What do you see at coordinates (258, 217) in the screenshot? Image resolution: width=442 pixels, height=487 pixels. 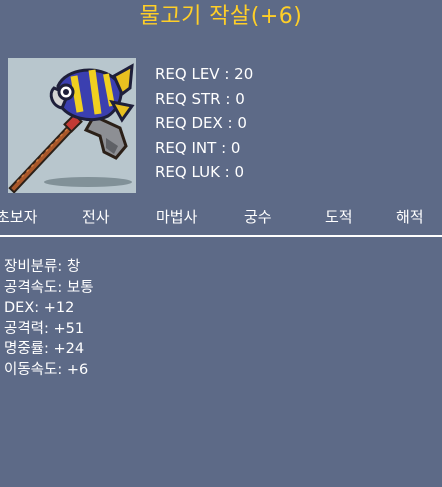 I see `job-archer: 궁수` at bounding box center [258, 217].